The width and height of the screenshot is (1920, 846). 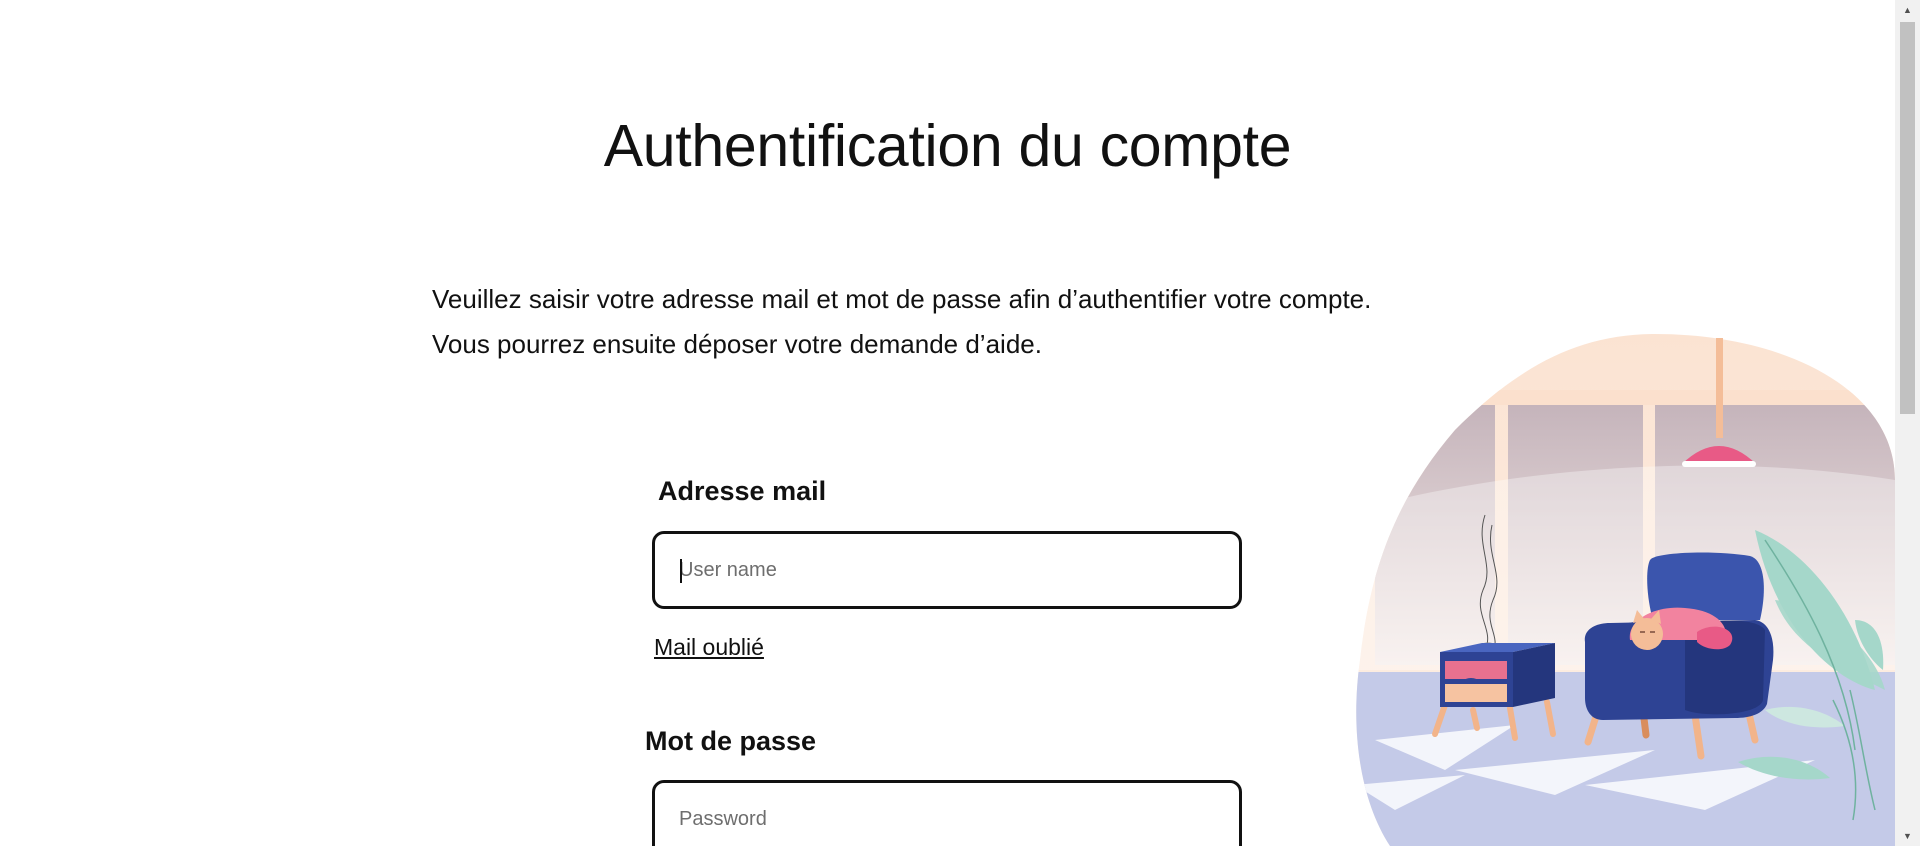 I want to click on text-caret, so click(x=681, y=571).